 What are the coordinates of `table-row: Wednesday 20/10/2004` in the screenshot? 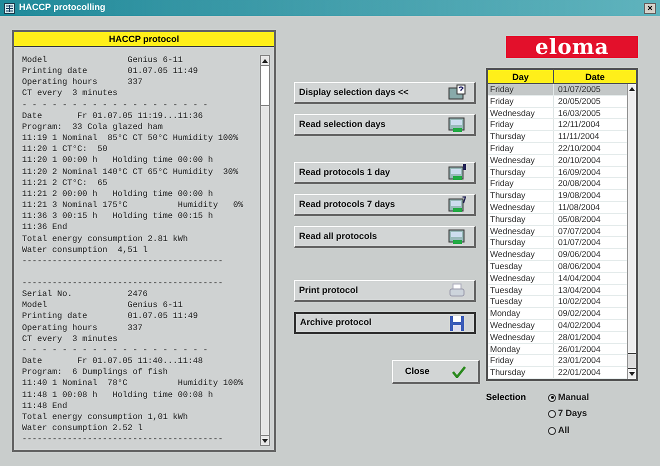 It's located at (557, 160).